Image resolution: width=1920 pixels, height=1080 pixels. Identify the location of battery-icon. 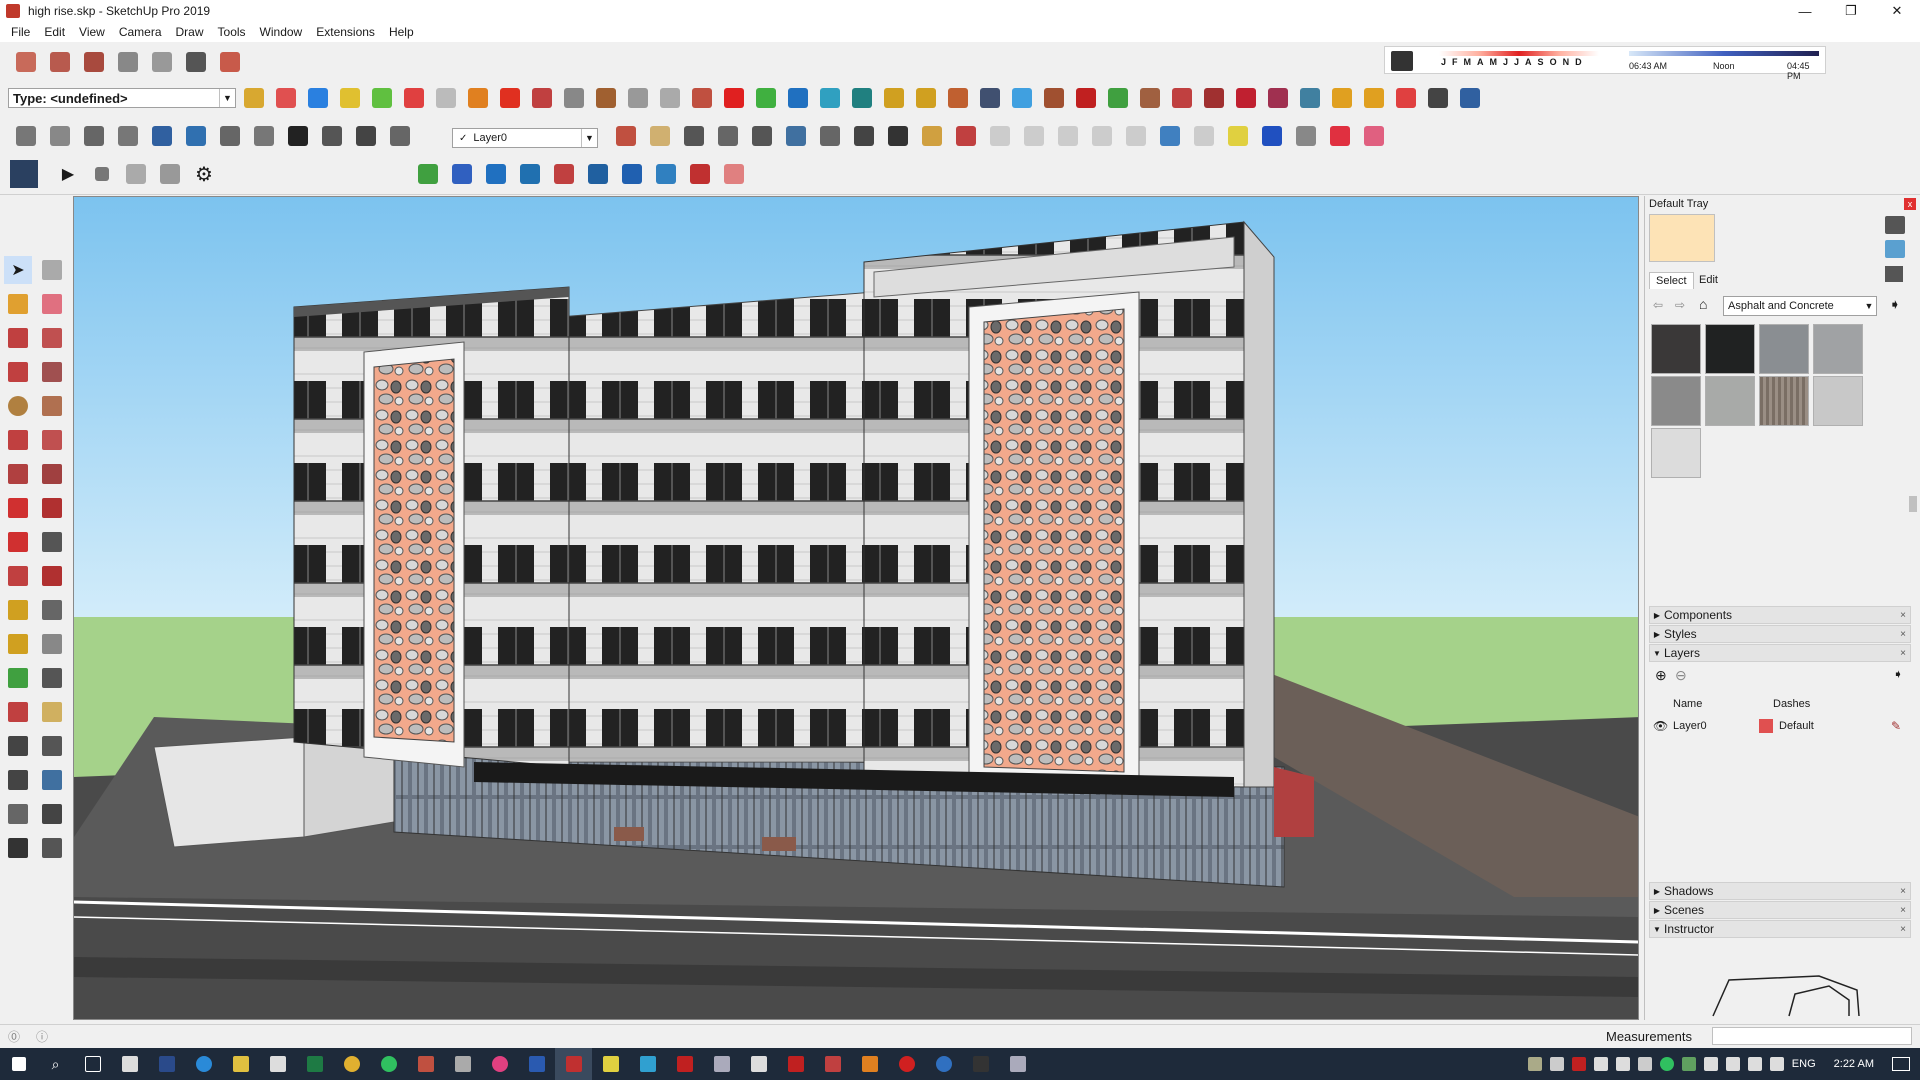
(1622, 1064).